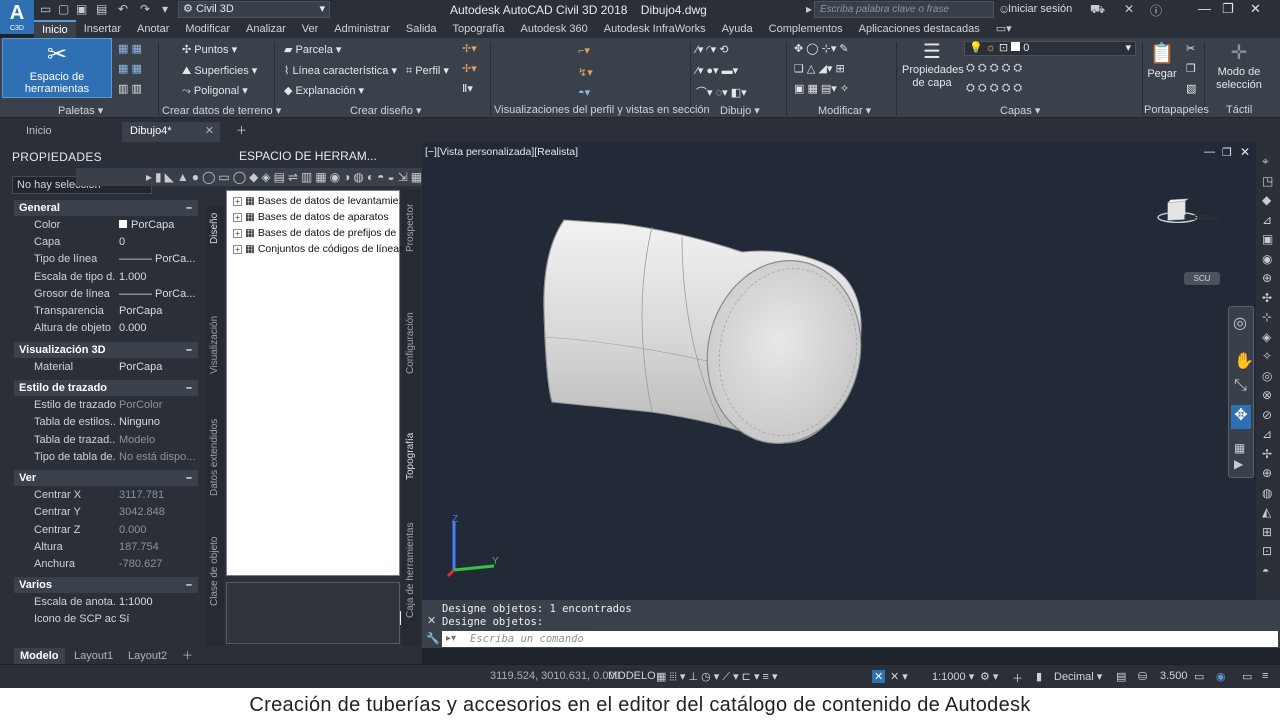  I want to click on parcel-button: ▰ Parcela ▾, so click(312, 49).